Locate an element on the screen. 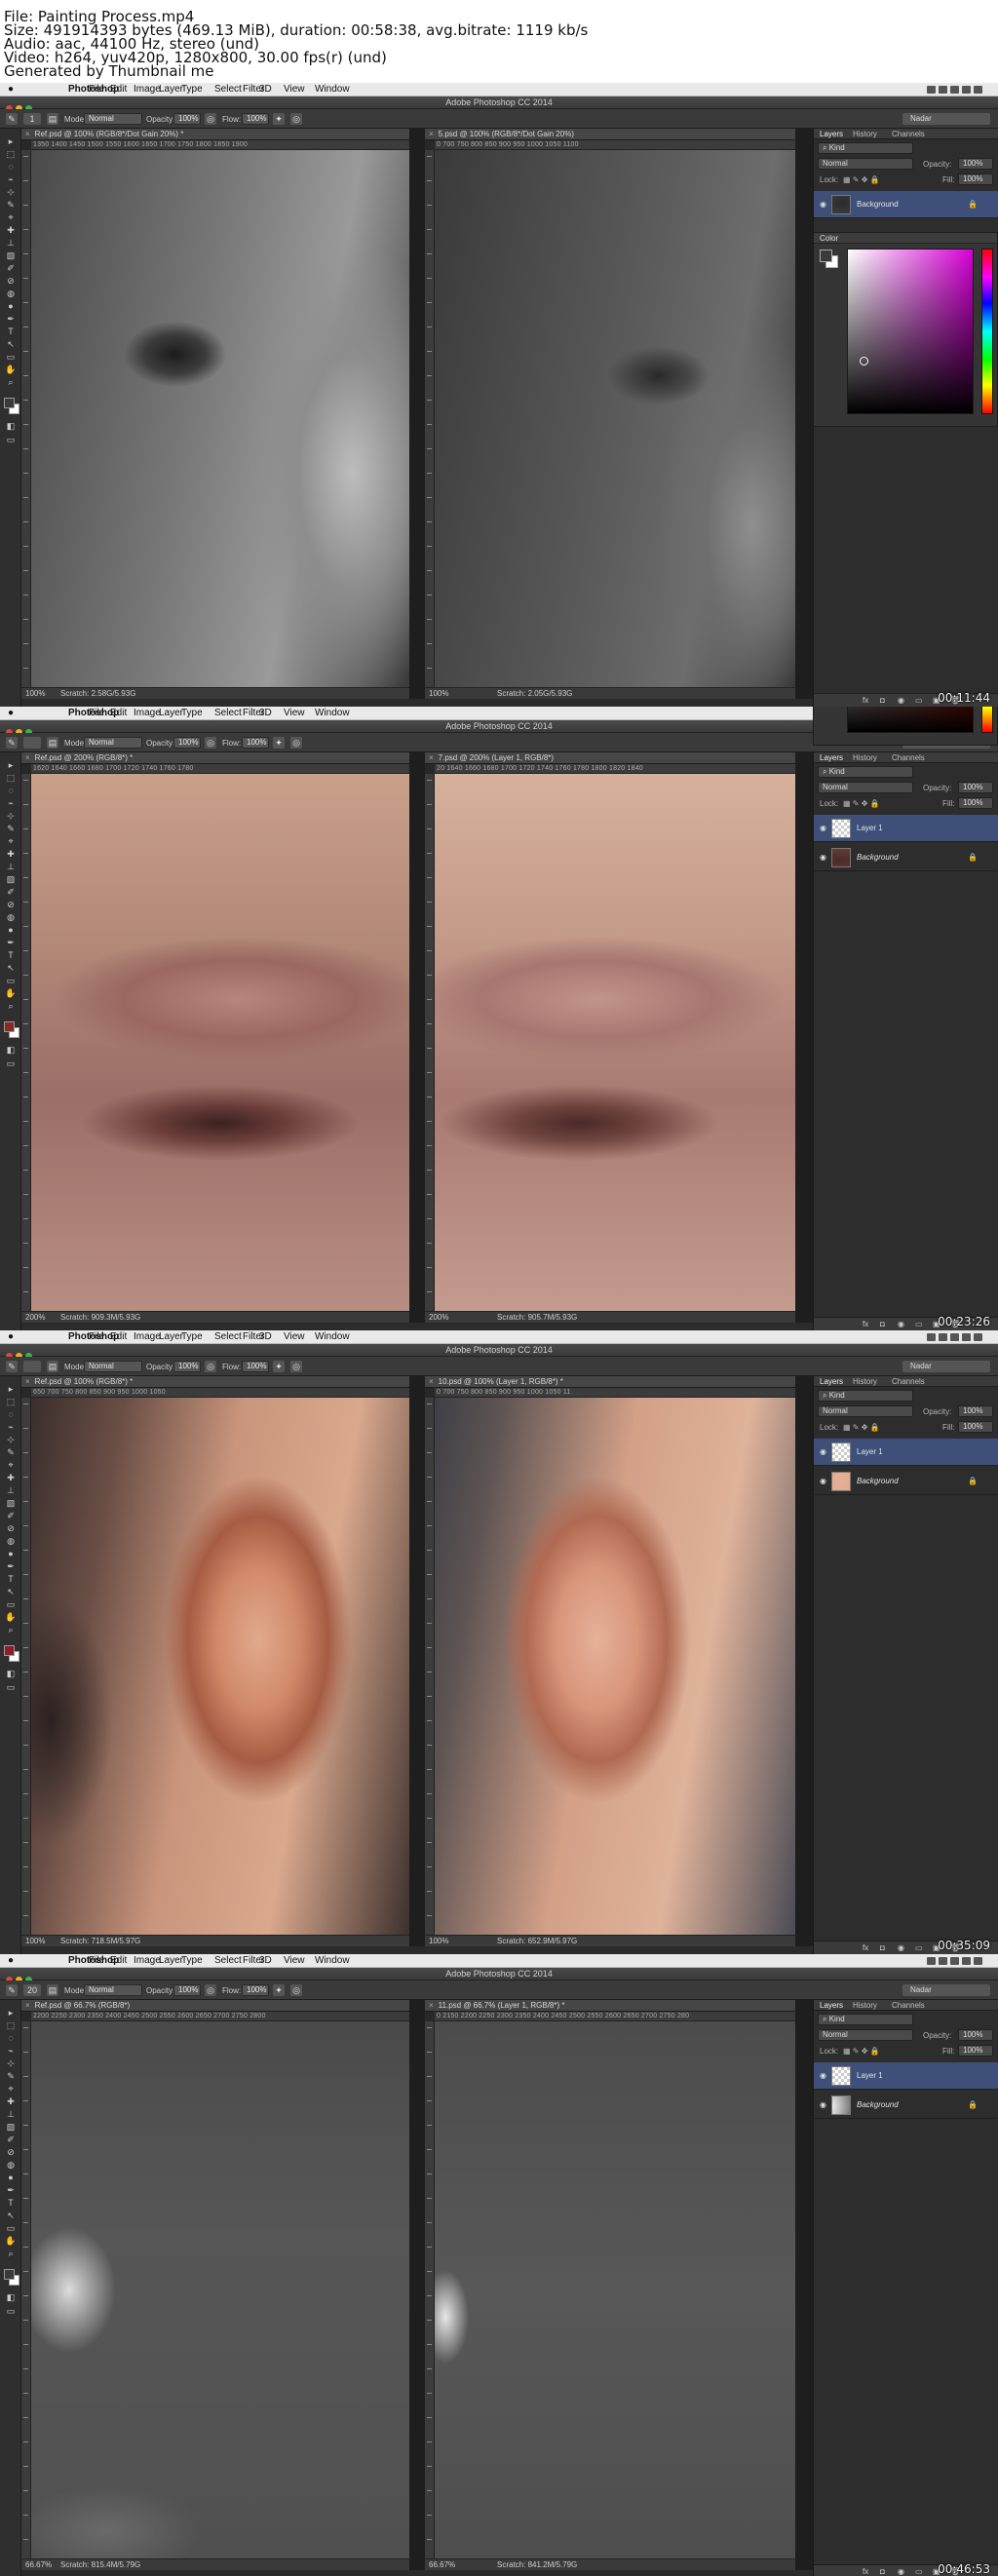  color-picker-handle is located at coordinates (864, 361).